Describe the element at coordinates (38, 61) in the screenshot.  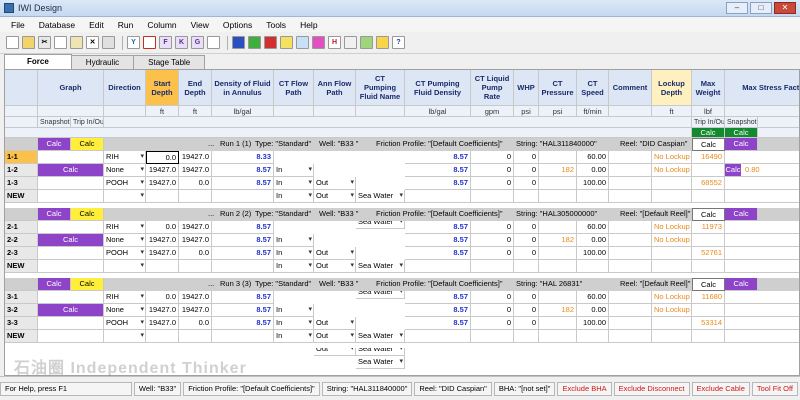
I see `tab-force: Force` at that location.